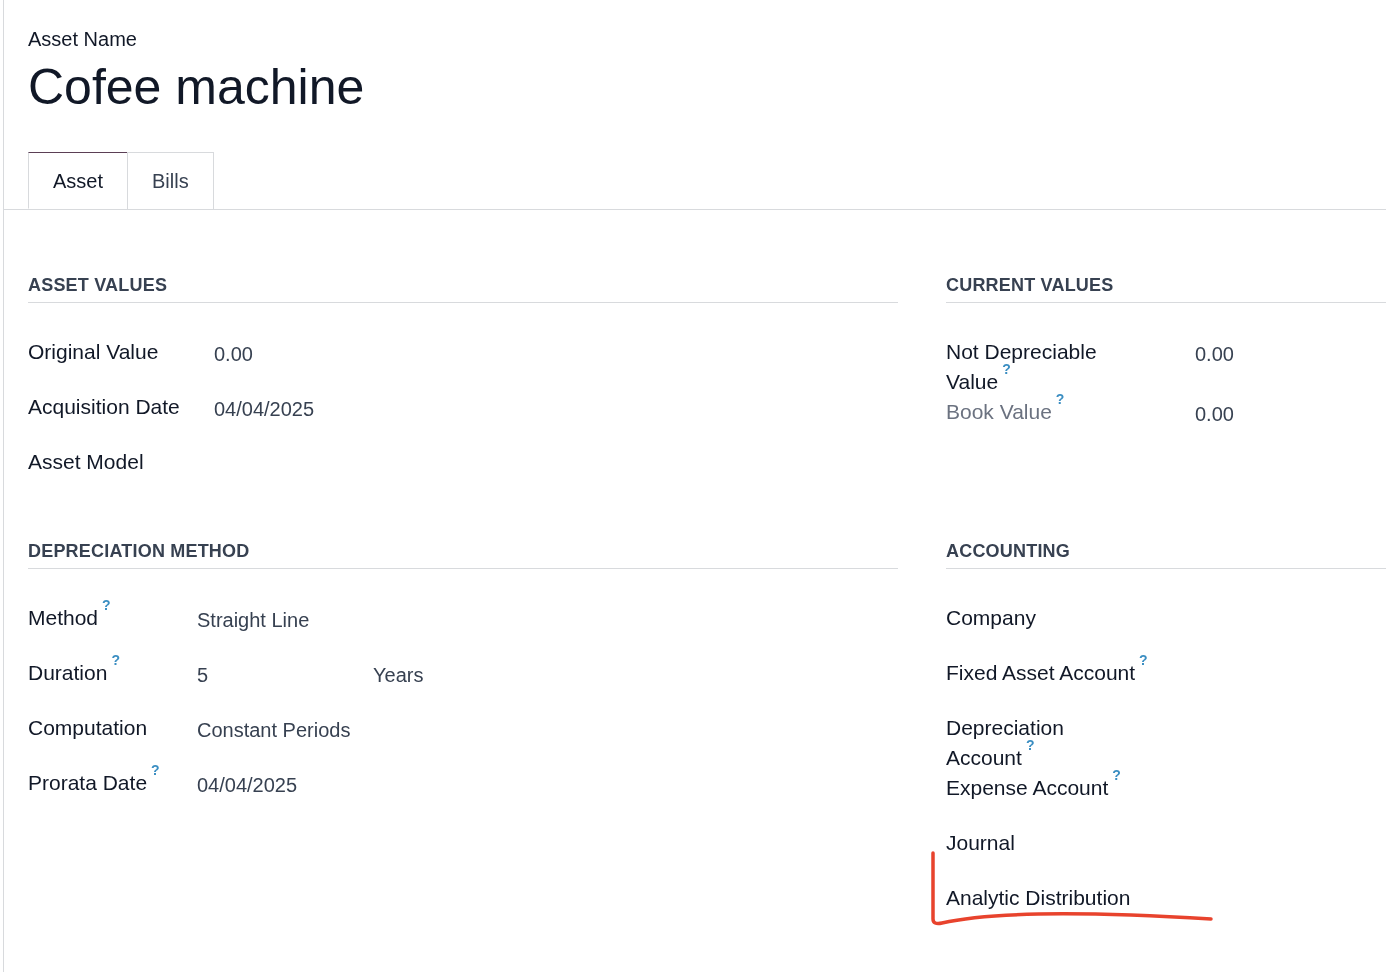  What do you see at coordinates (254, 620) in the screenshot?
I see `field-value: Straight Line` at bounding box center [254, 620].